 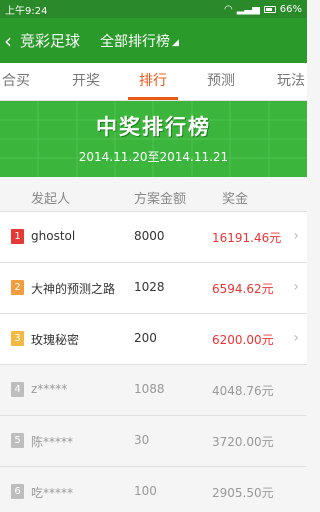 What do you see at coordinates (243, 391) in the screenshot?
I see `prize-amount: 4048.76元` at bounding box center [243, 391].